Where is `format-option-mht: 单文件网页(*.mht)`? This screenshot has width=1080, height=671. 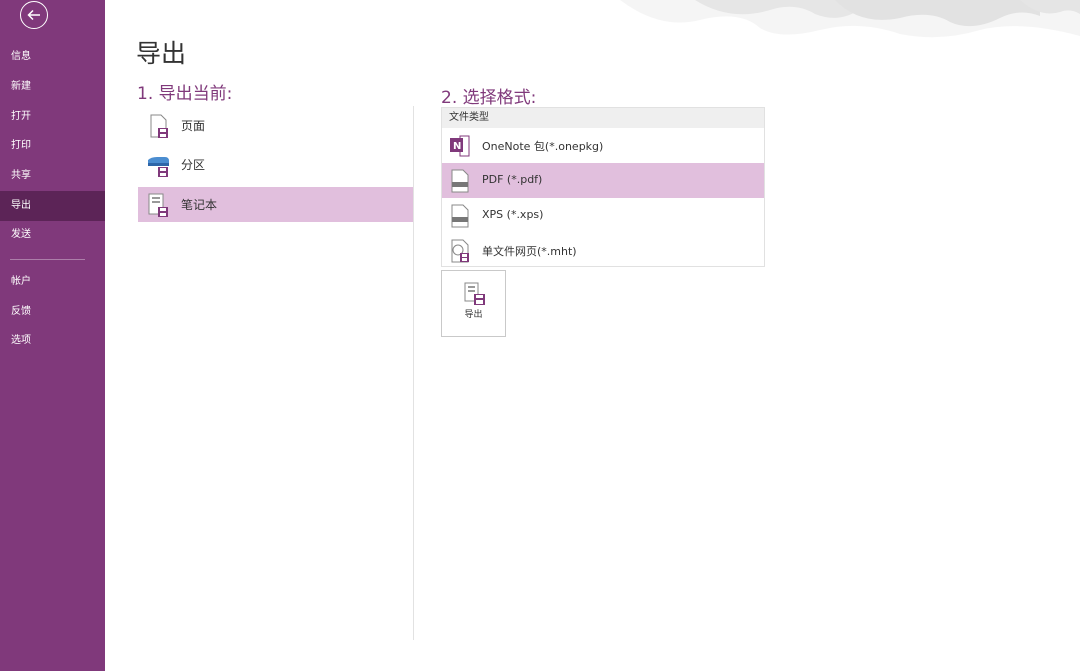
format-option-mht: 单文件网页(*.mht) is located at coordinates (603, 250).